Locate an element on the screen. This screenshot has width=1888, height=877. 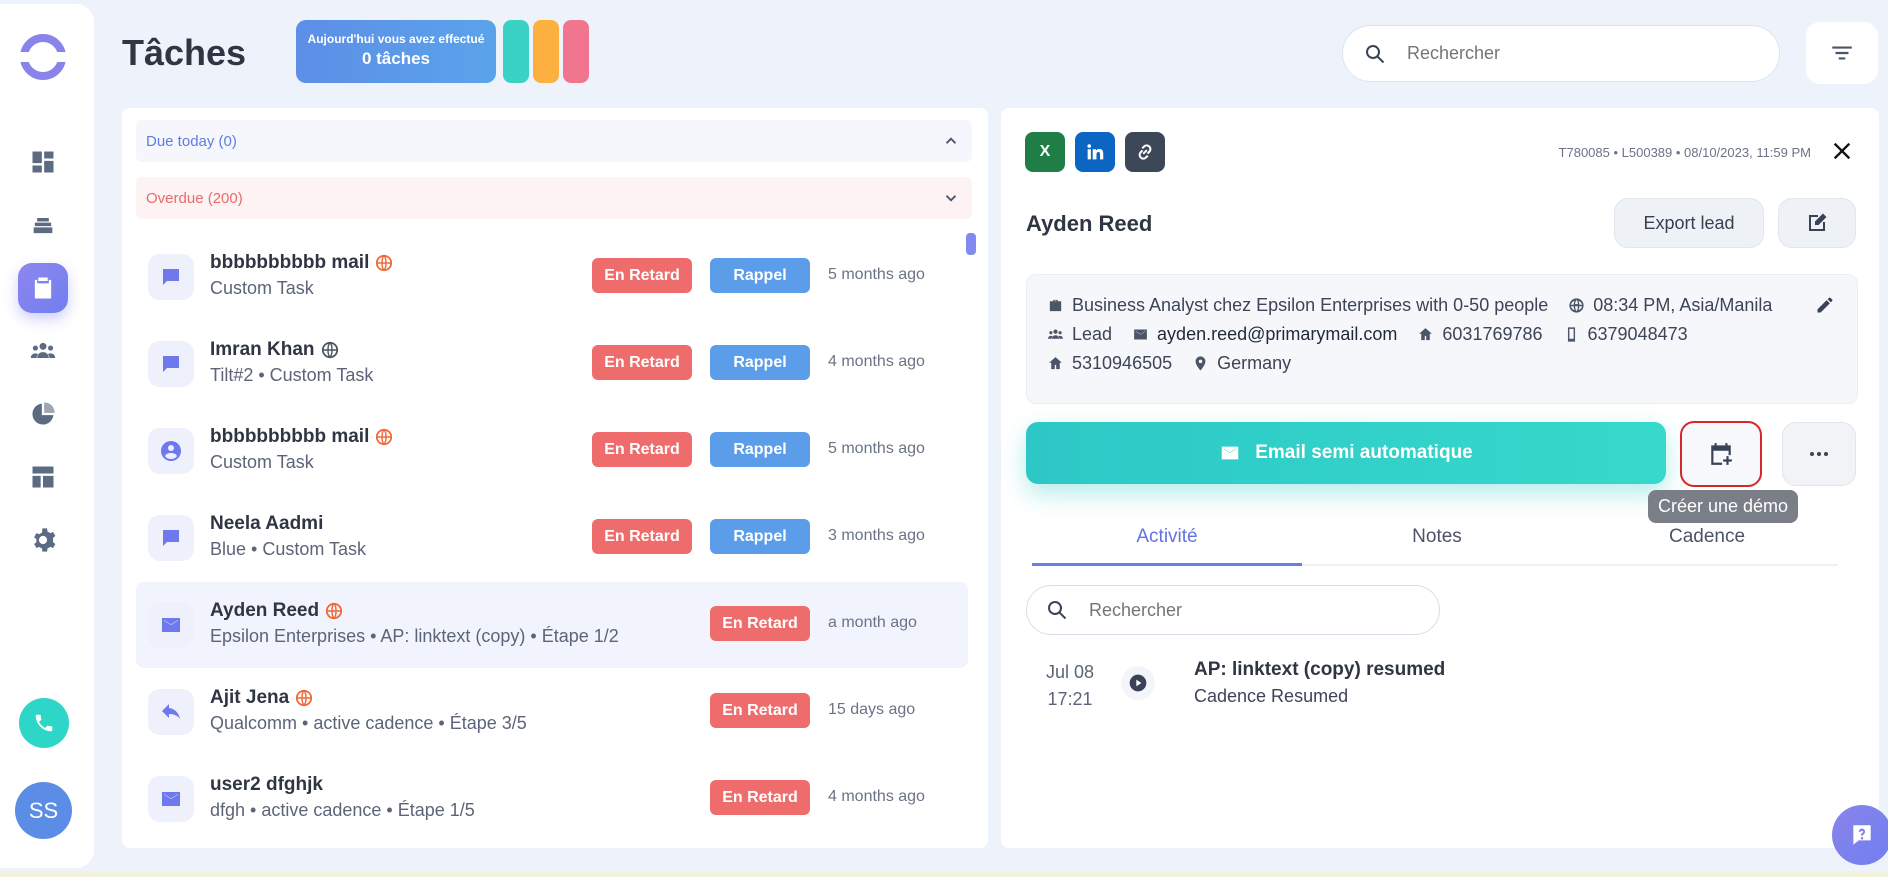
tab-activity: Activité is located at coordinates (1167, 537).